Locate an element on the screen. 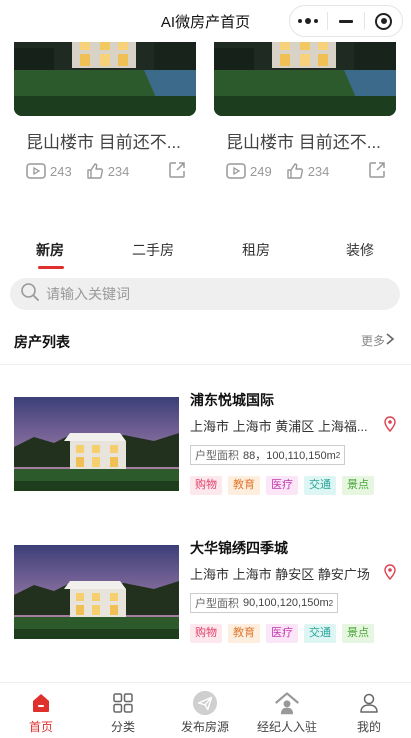 The width and height of the screenshot is (411, 738). more-label: 更多 is located at coordinates (372, 341).